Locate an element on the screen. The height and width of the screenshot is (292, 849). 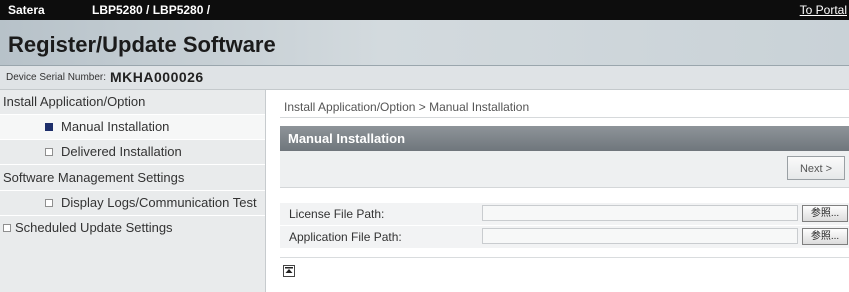
to-portal-link: To Portal is located at coordinates (823, 10).